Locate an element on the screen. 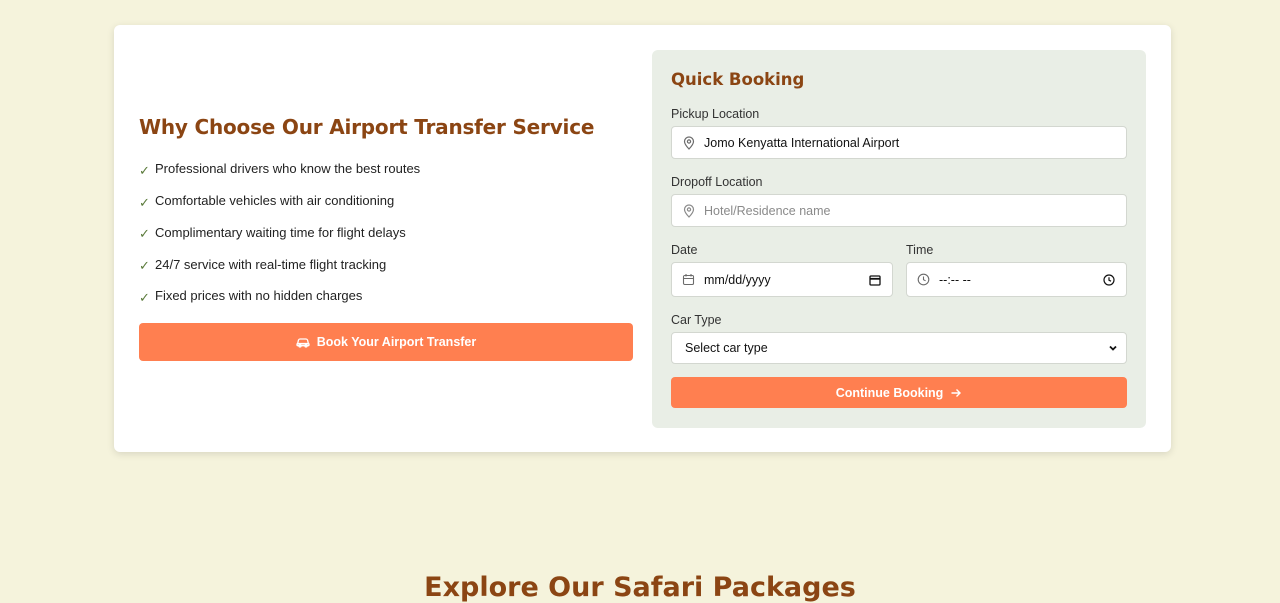  car-type-label: Car Type is located at coordinates (696, 320).